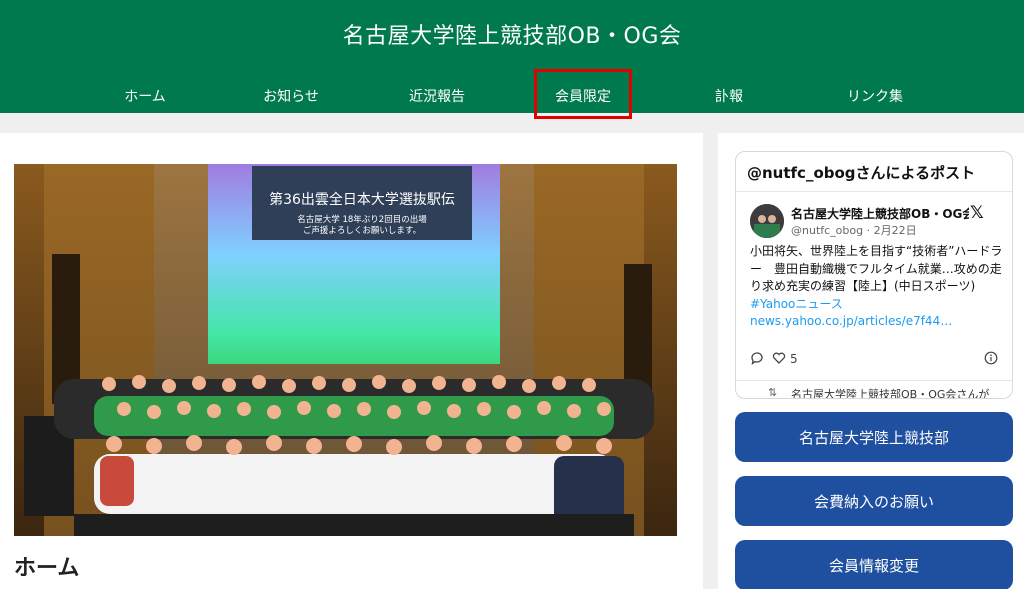 The height and width of the screenshot is (589, 1024). I want to click on tweet-author-name: 名古屋大学陸上競技部OB・OG会, so click(880, 213).